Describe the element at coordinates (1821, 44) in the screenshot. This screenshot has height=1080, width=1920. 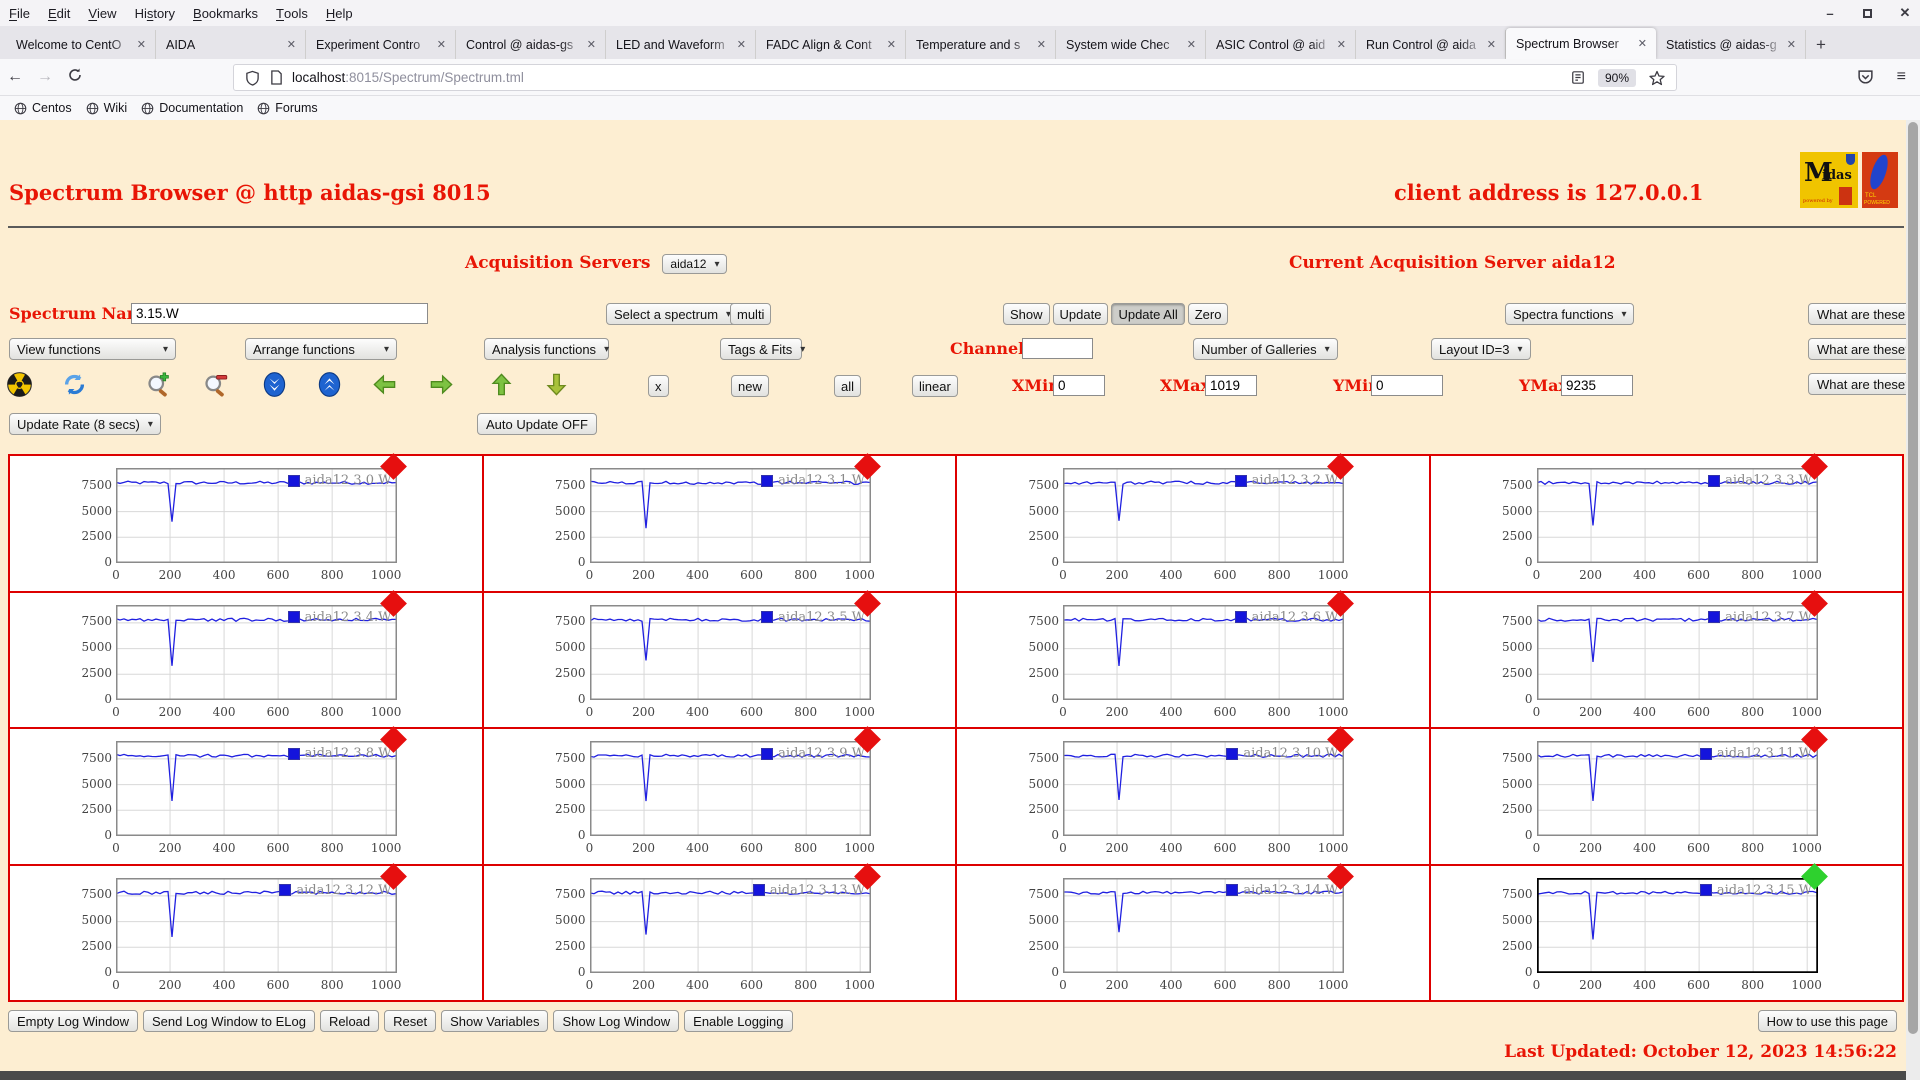
I see `new-tab-button: +` at that location.